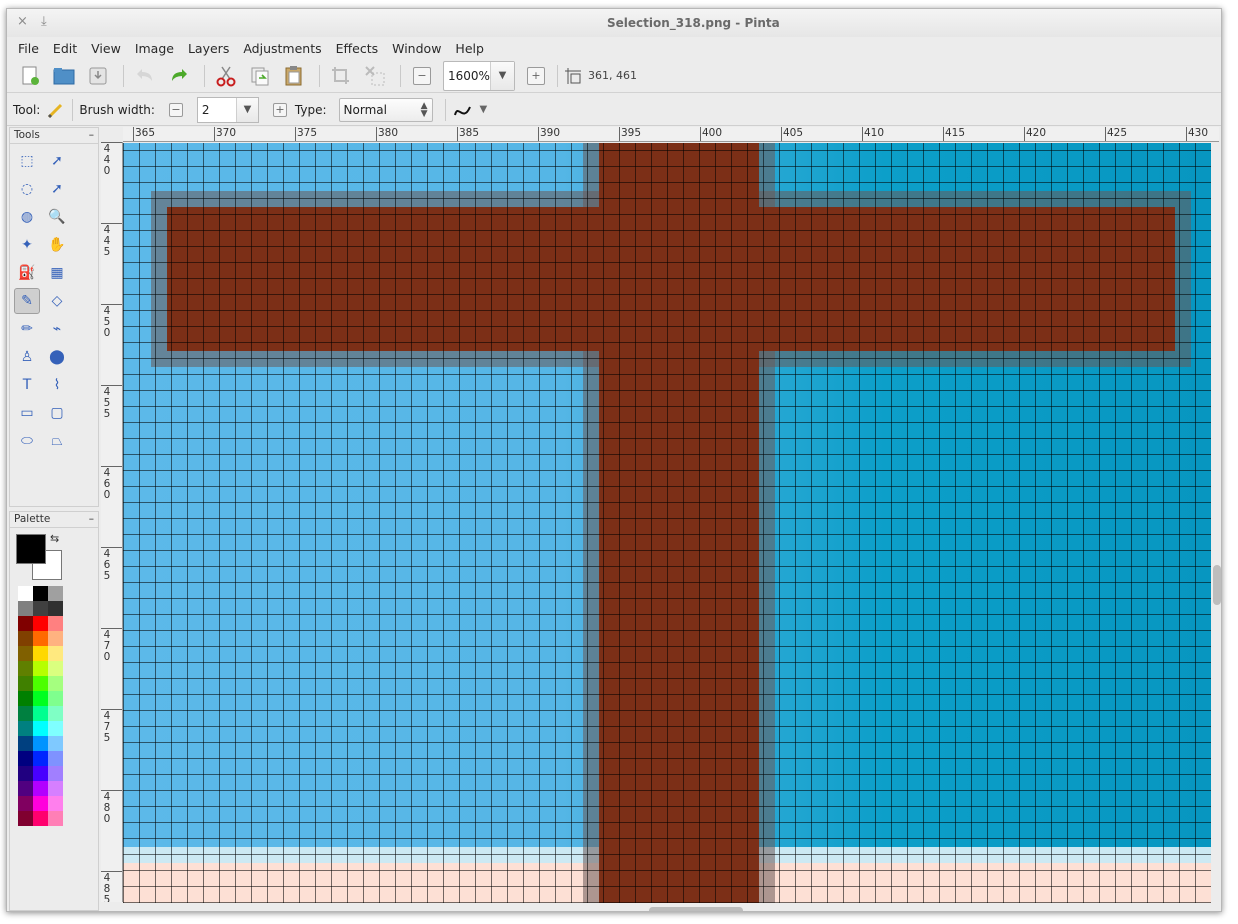  Describe the element at coordinates (1217, 585) in the screenshot. I see `vertical-scrollbar-thumb` at that location.